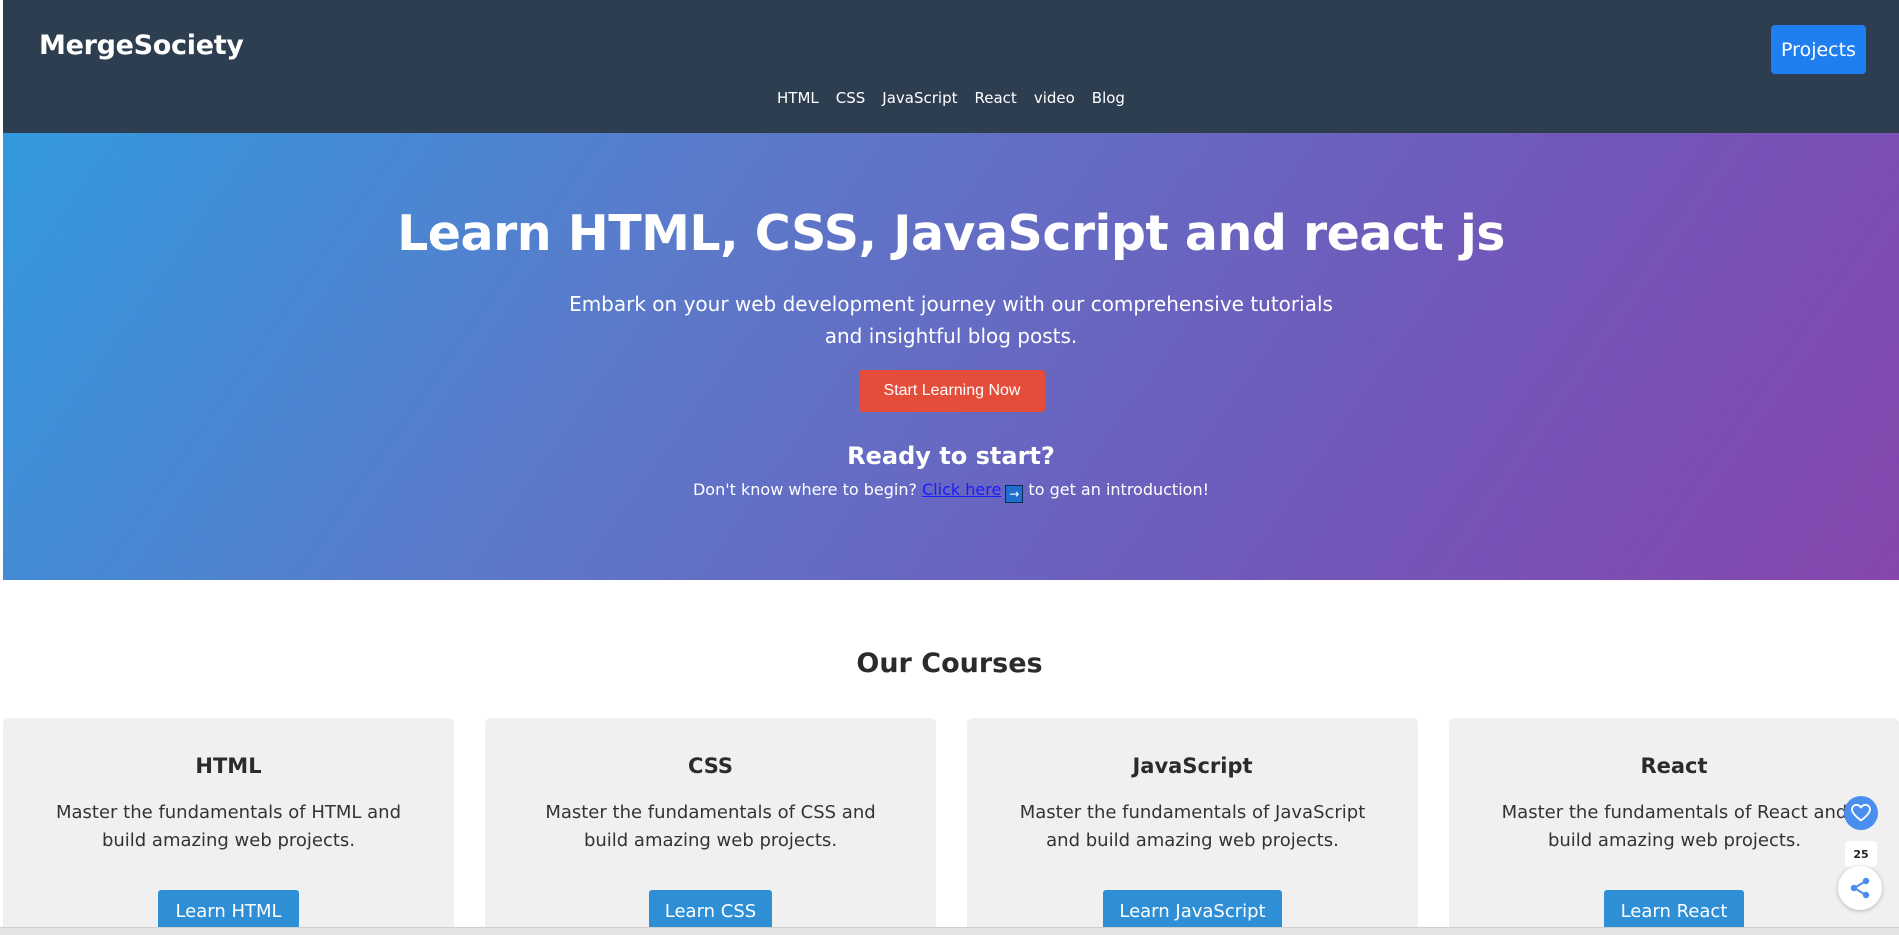 This screenshot has width=1899, height=935. What do you see at coordinates (1674, 911) in the screenshot?
I see `learn-react-button: Learn React` at bounding box center [1674, 911].